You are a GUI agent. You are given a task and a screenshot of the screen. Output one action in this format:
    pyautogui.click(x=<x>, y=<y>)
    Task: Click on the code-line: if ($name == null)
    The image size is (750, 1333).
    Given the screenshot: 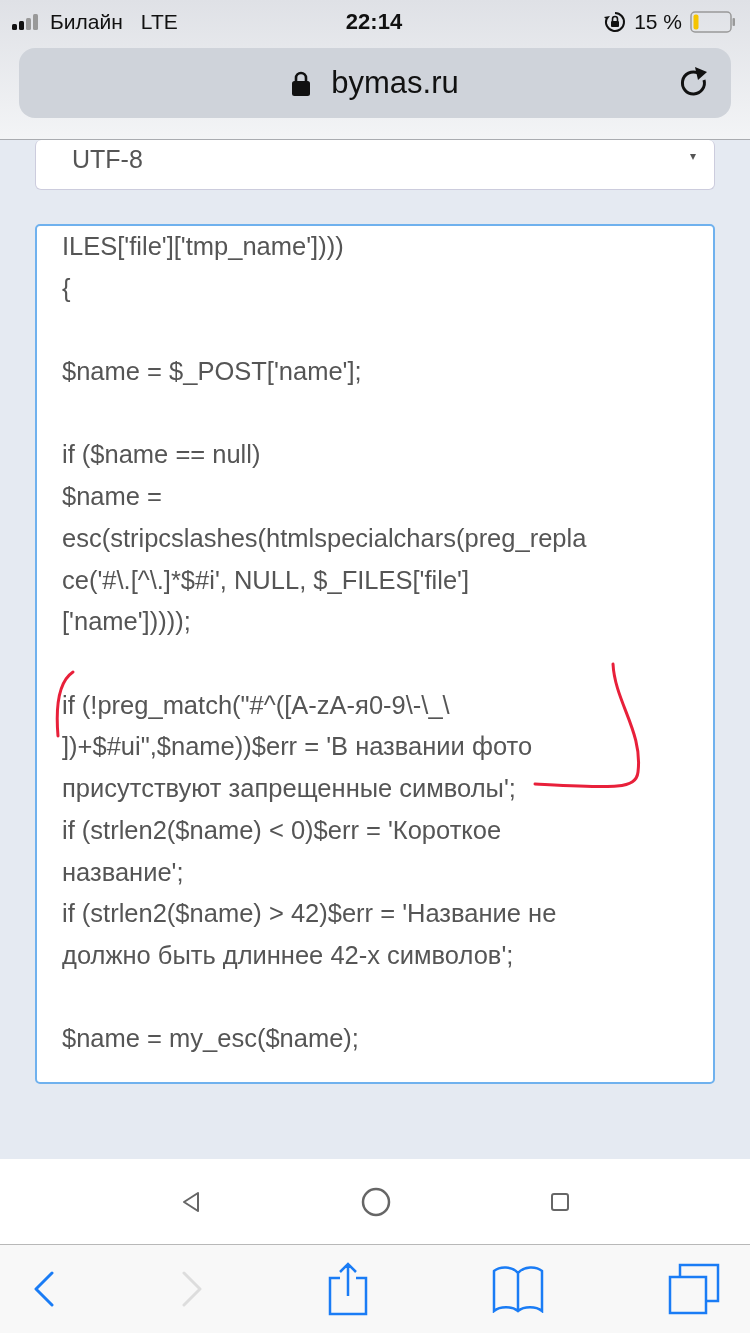 What is the action you would take?
    pyautogui.click(x=161, y=455)
    